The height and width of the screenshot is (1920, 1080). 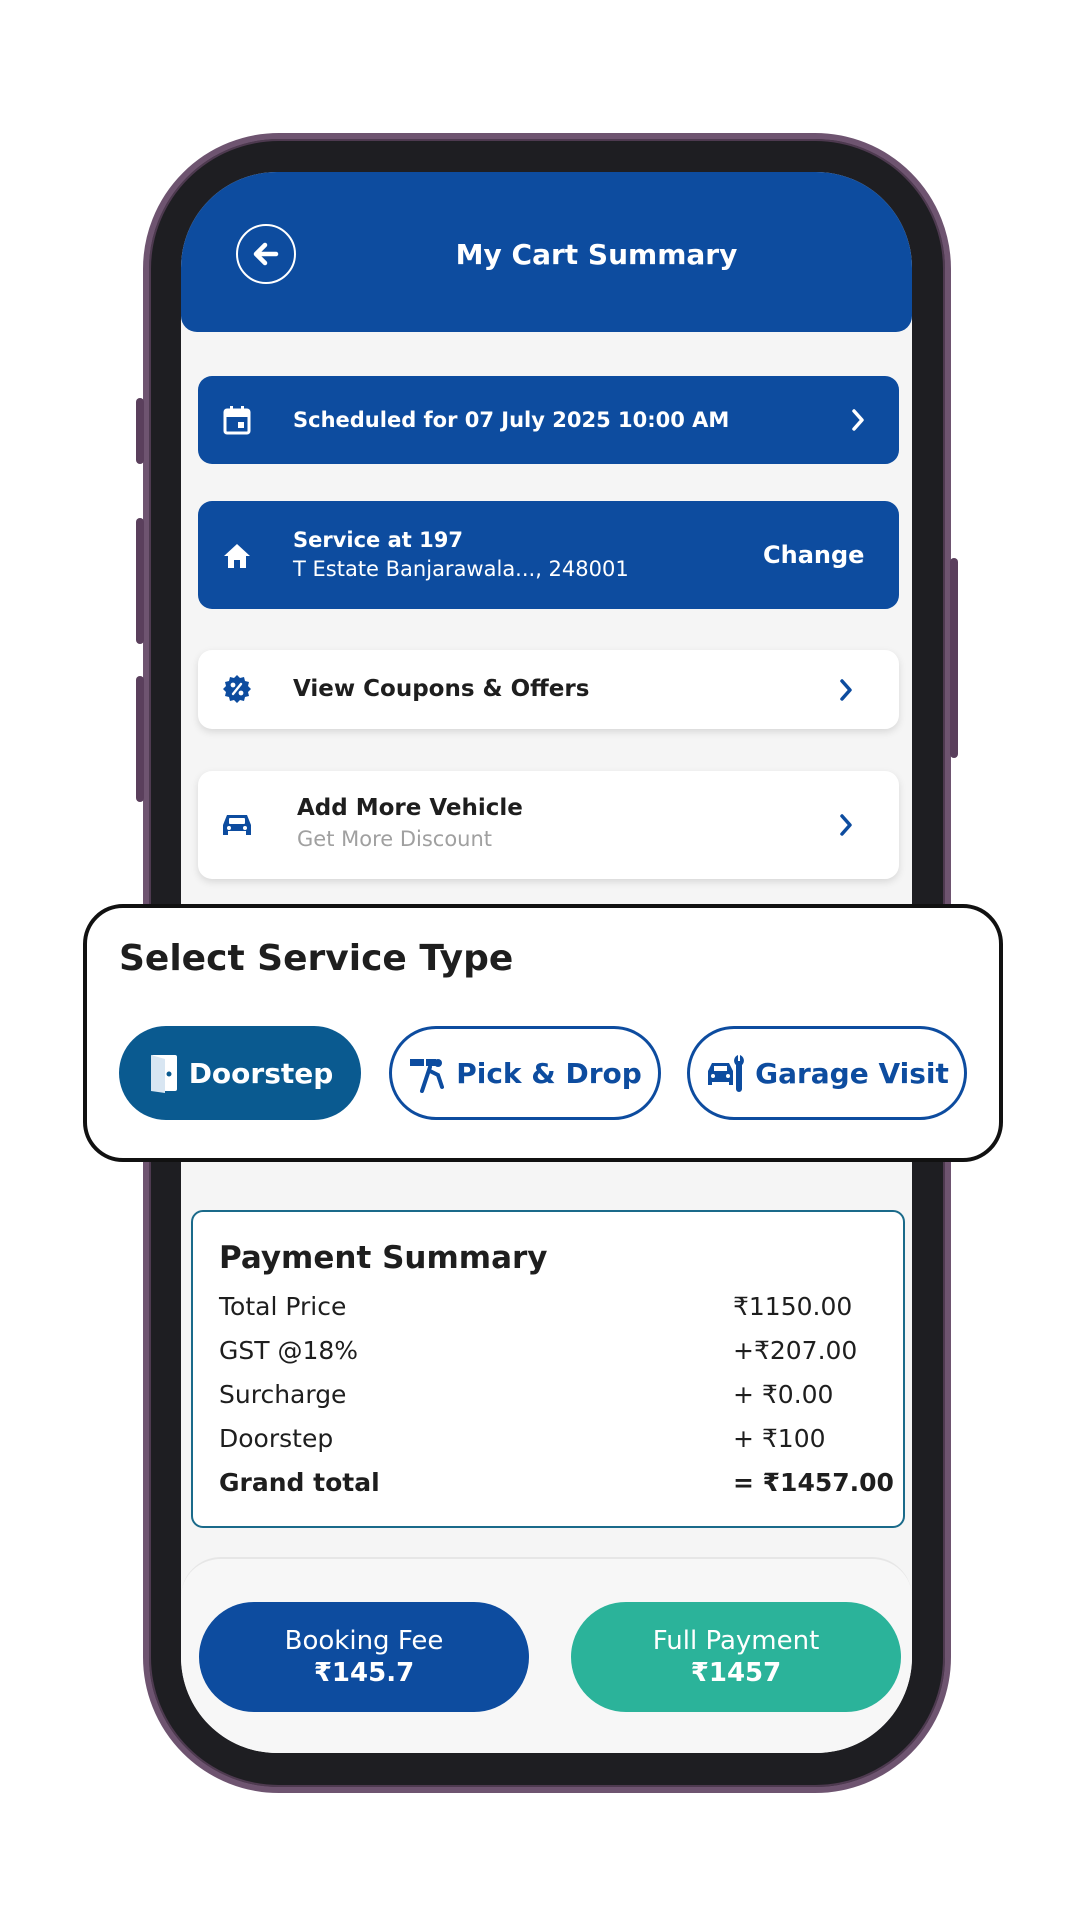 What do you see at coordinates (237, 689) in the screenshot?
I see `discount-badge-icon` at bounding box center [237, 689].